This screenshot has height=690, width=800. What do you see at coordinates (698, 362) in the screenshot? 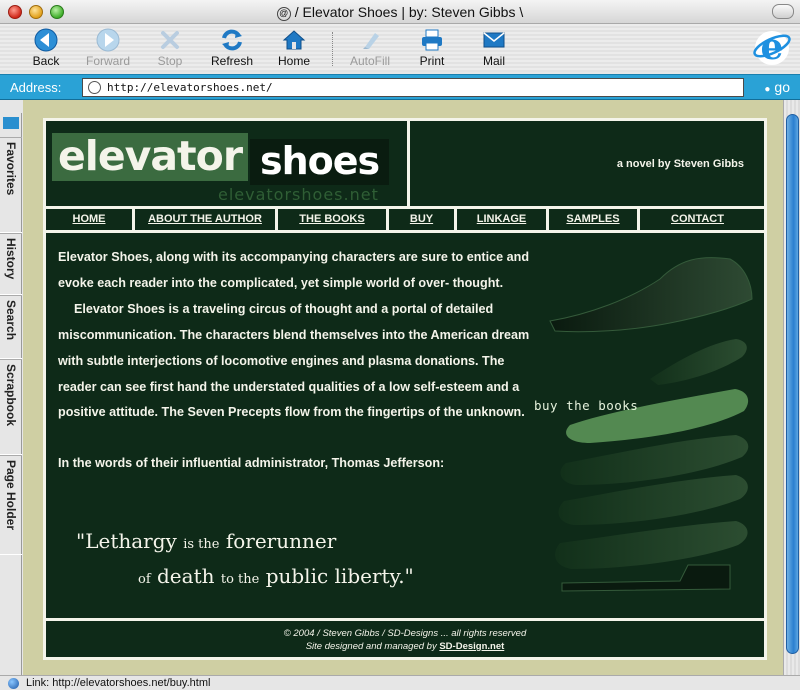
I see `shoe-insole` at bounding box center [698, 362].